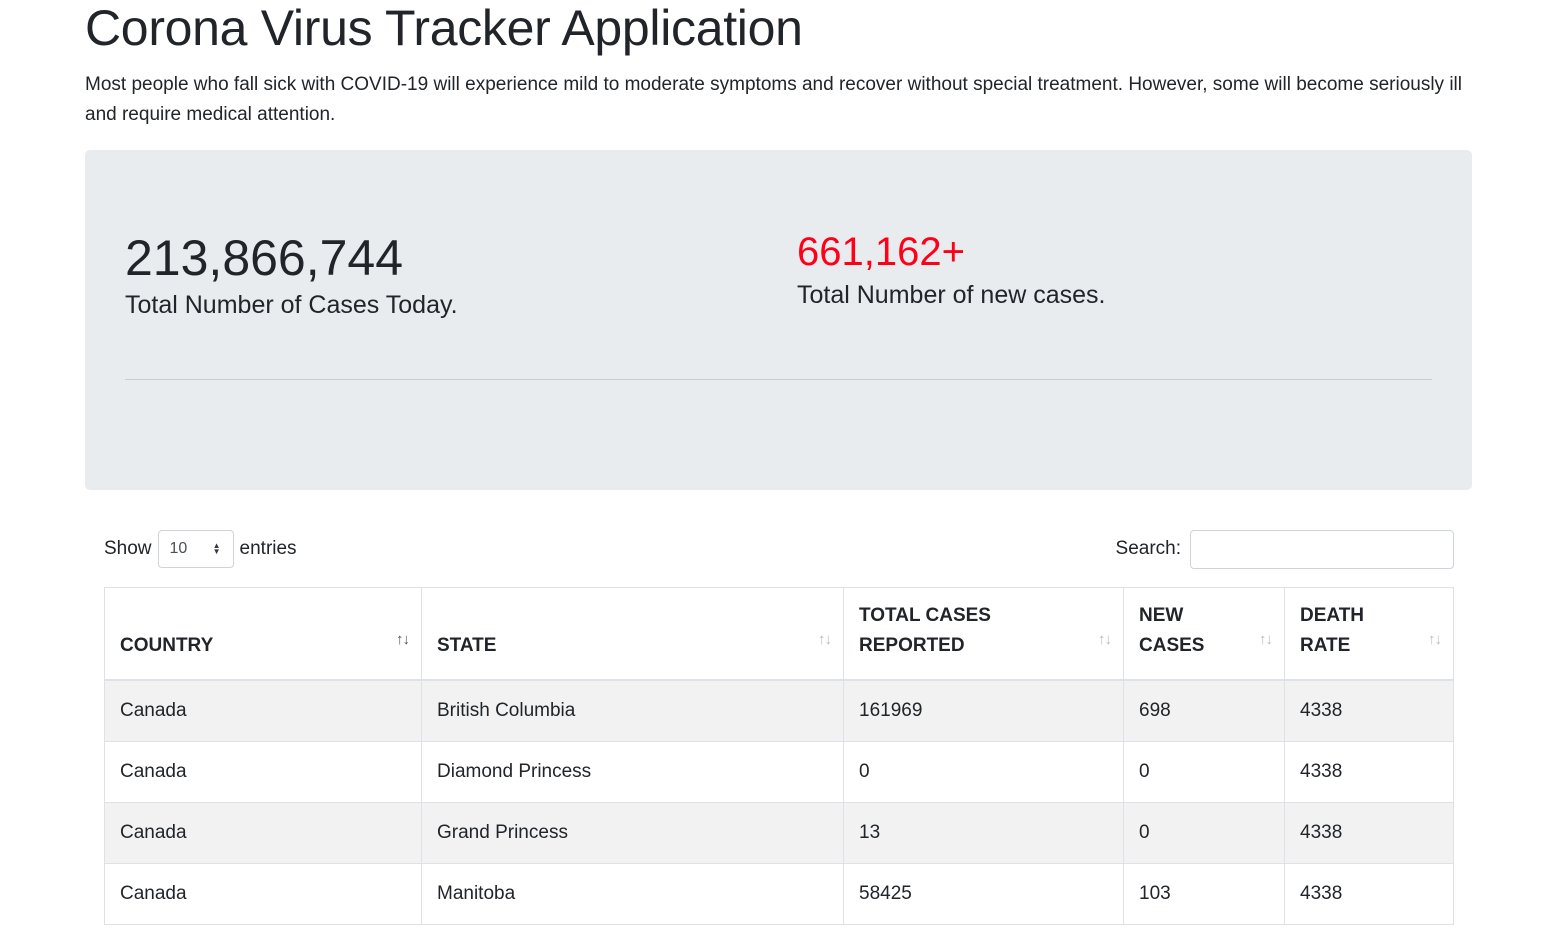  Describe the element at coordinates (1204, 710) in the screenshot. I see `cell-new-cases: 698` at that location.